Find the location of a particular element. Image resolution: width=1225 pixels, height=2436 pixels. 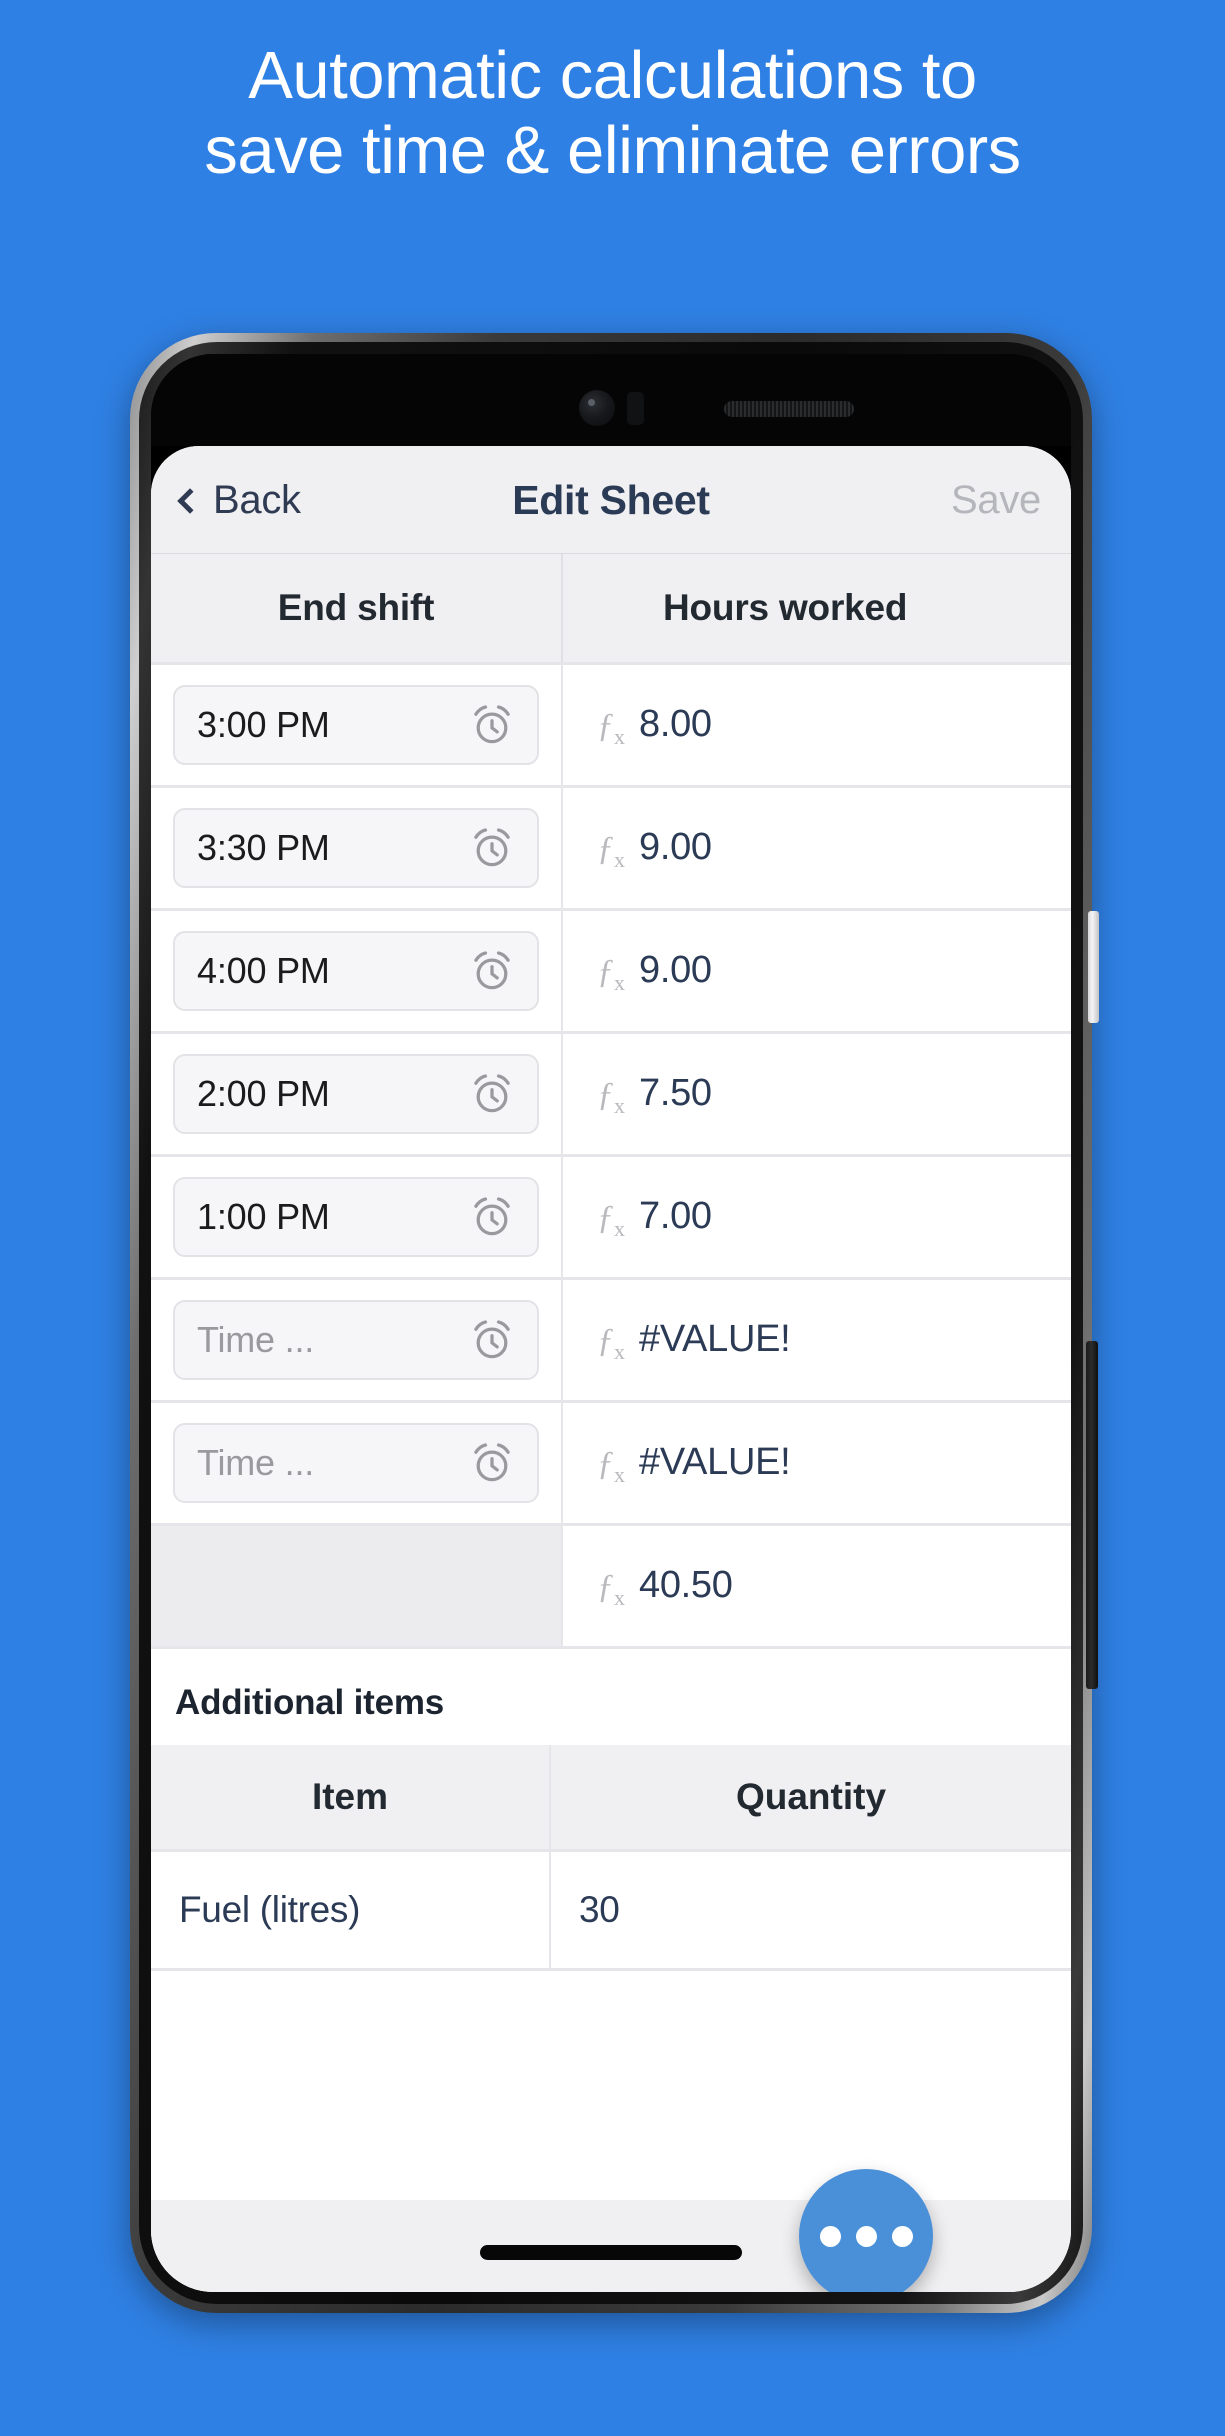

time-input: 2:00 PM is located at coordinates (356, 1094).